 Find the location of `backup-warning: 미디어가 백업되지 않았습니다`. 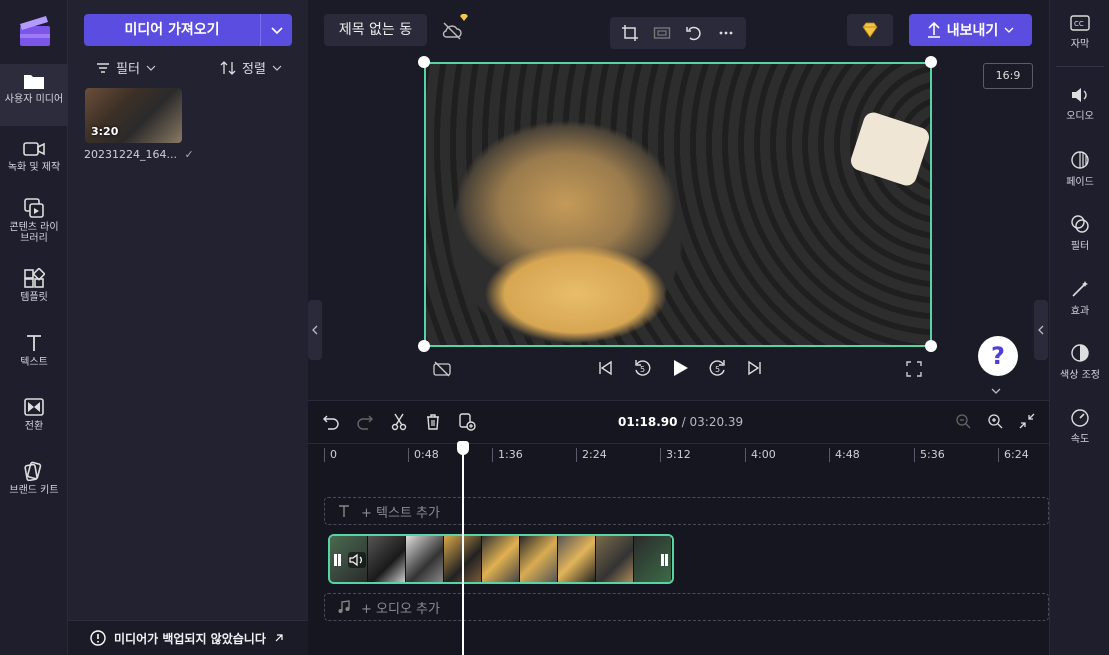

backup-warning: 미디어가 백업되지 않았습니다 is located at coordinates (188, 637).